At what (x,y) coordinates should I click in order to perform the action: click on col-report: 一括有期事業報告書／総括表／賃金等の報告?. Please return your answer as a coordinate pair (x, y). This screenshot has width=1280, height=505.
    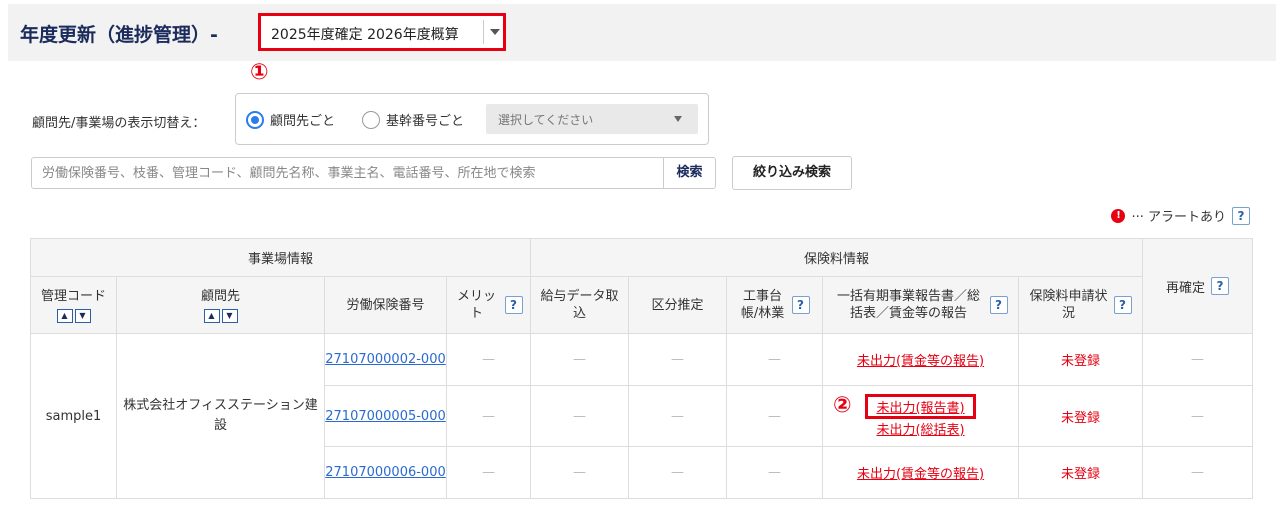
    Looking at the image, I should click on (921, 305).